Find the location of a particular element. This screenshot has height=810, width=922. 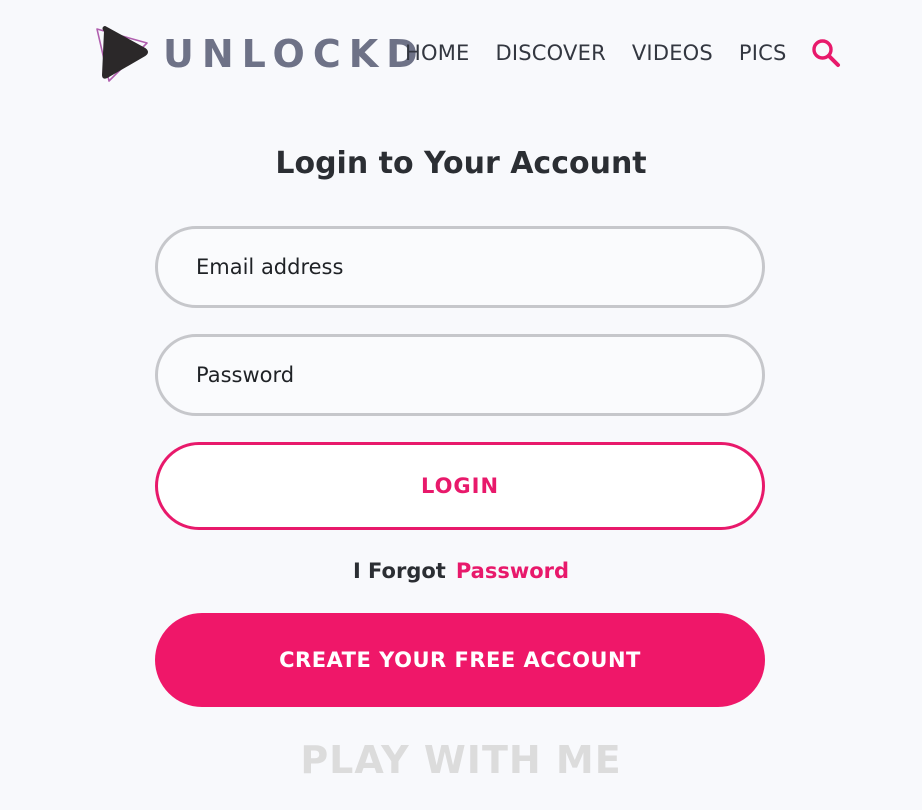

site-header: UNLOCKD HOME DISCOVER VIDEOS PICS is located at coordinates (461, 55).